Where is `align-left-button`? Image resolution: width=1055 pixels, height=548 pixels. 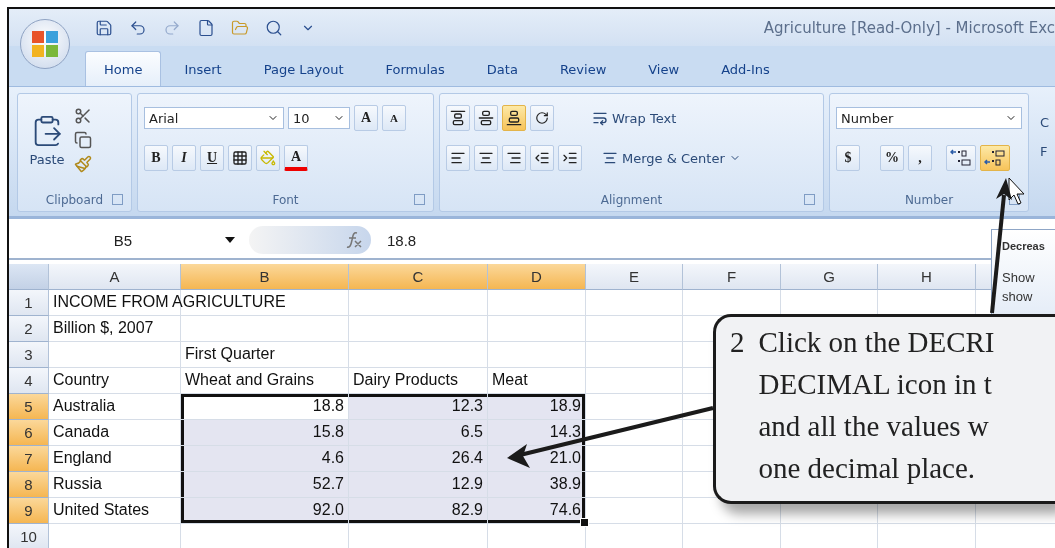
align-left-button is located at coordinates (458, 158).